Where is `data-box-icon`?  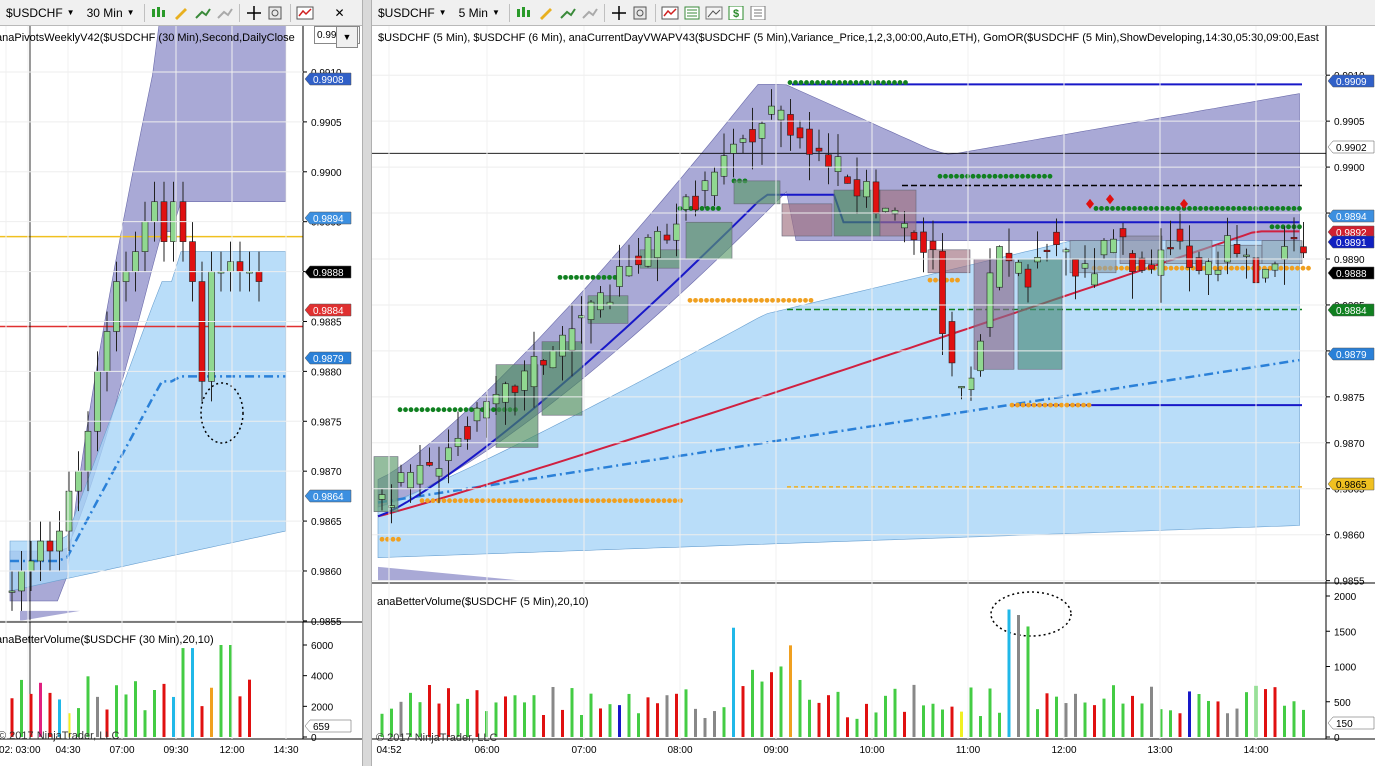 data-box-icon is located at coordinates (692, 13).